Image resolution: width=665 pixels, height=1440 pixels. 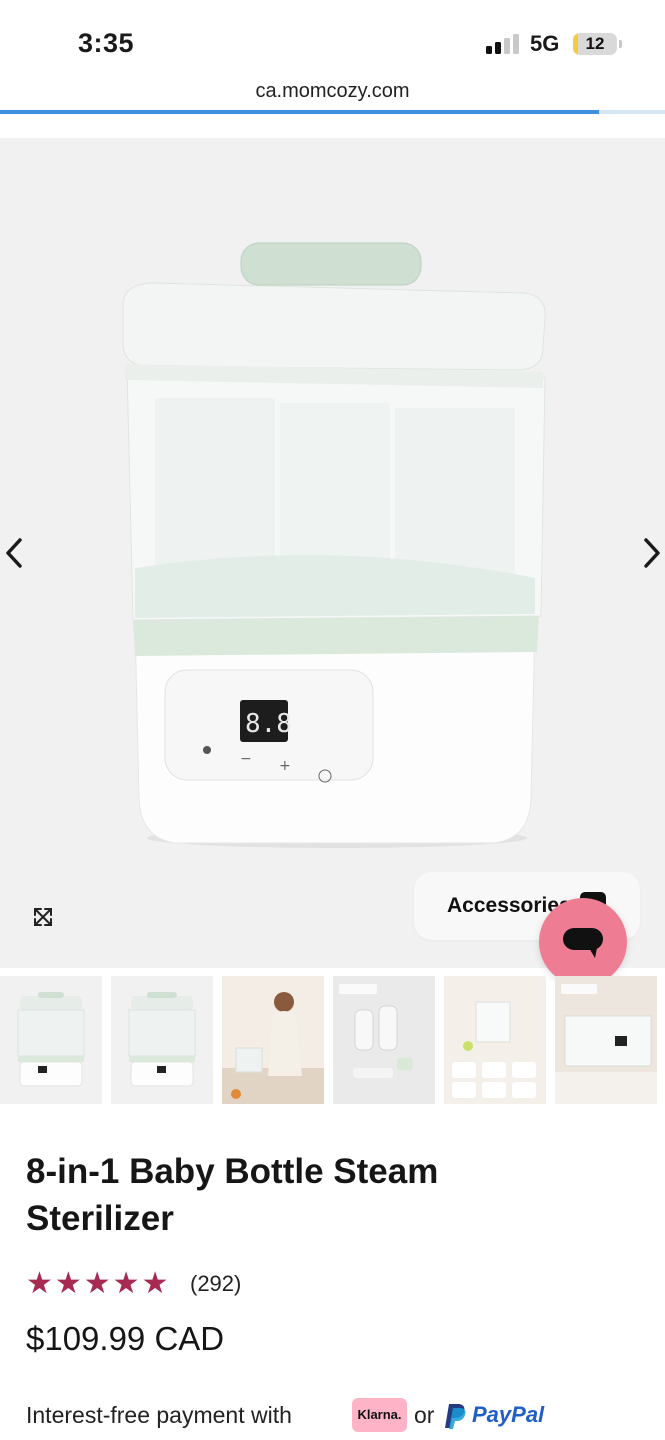 I want to click on display-digits: 8.8, so click(x=268, y=724).